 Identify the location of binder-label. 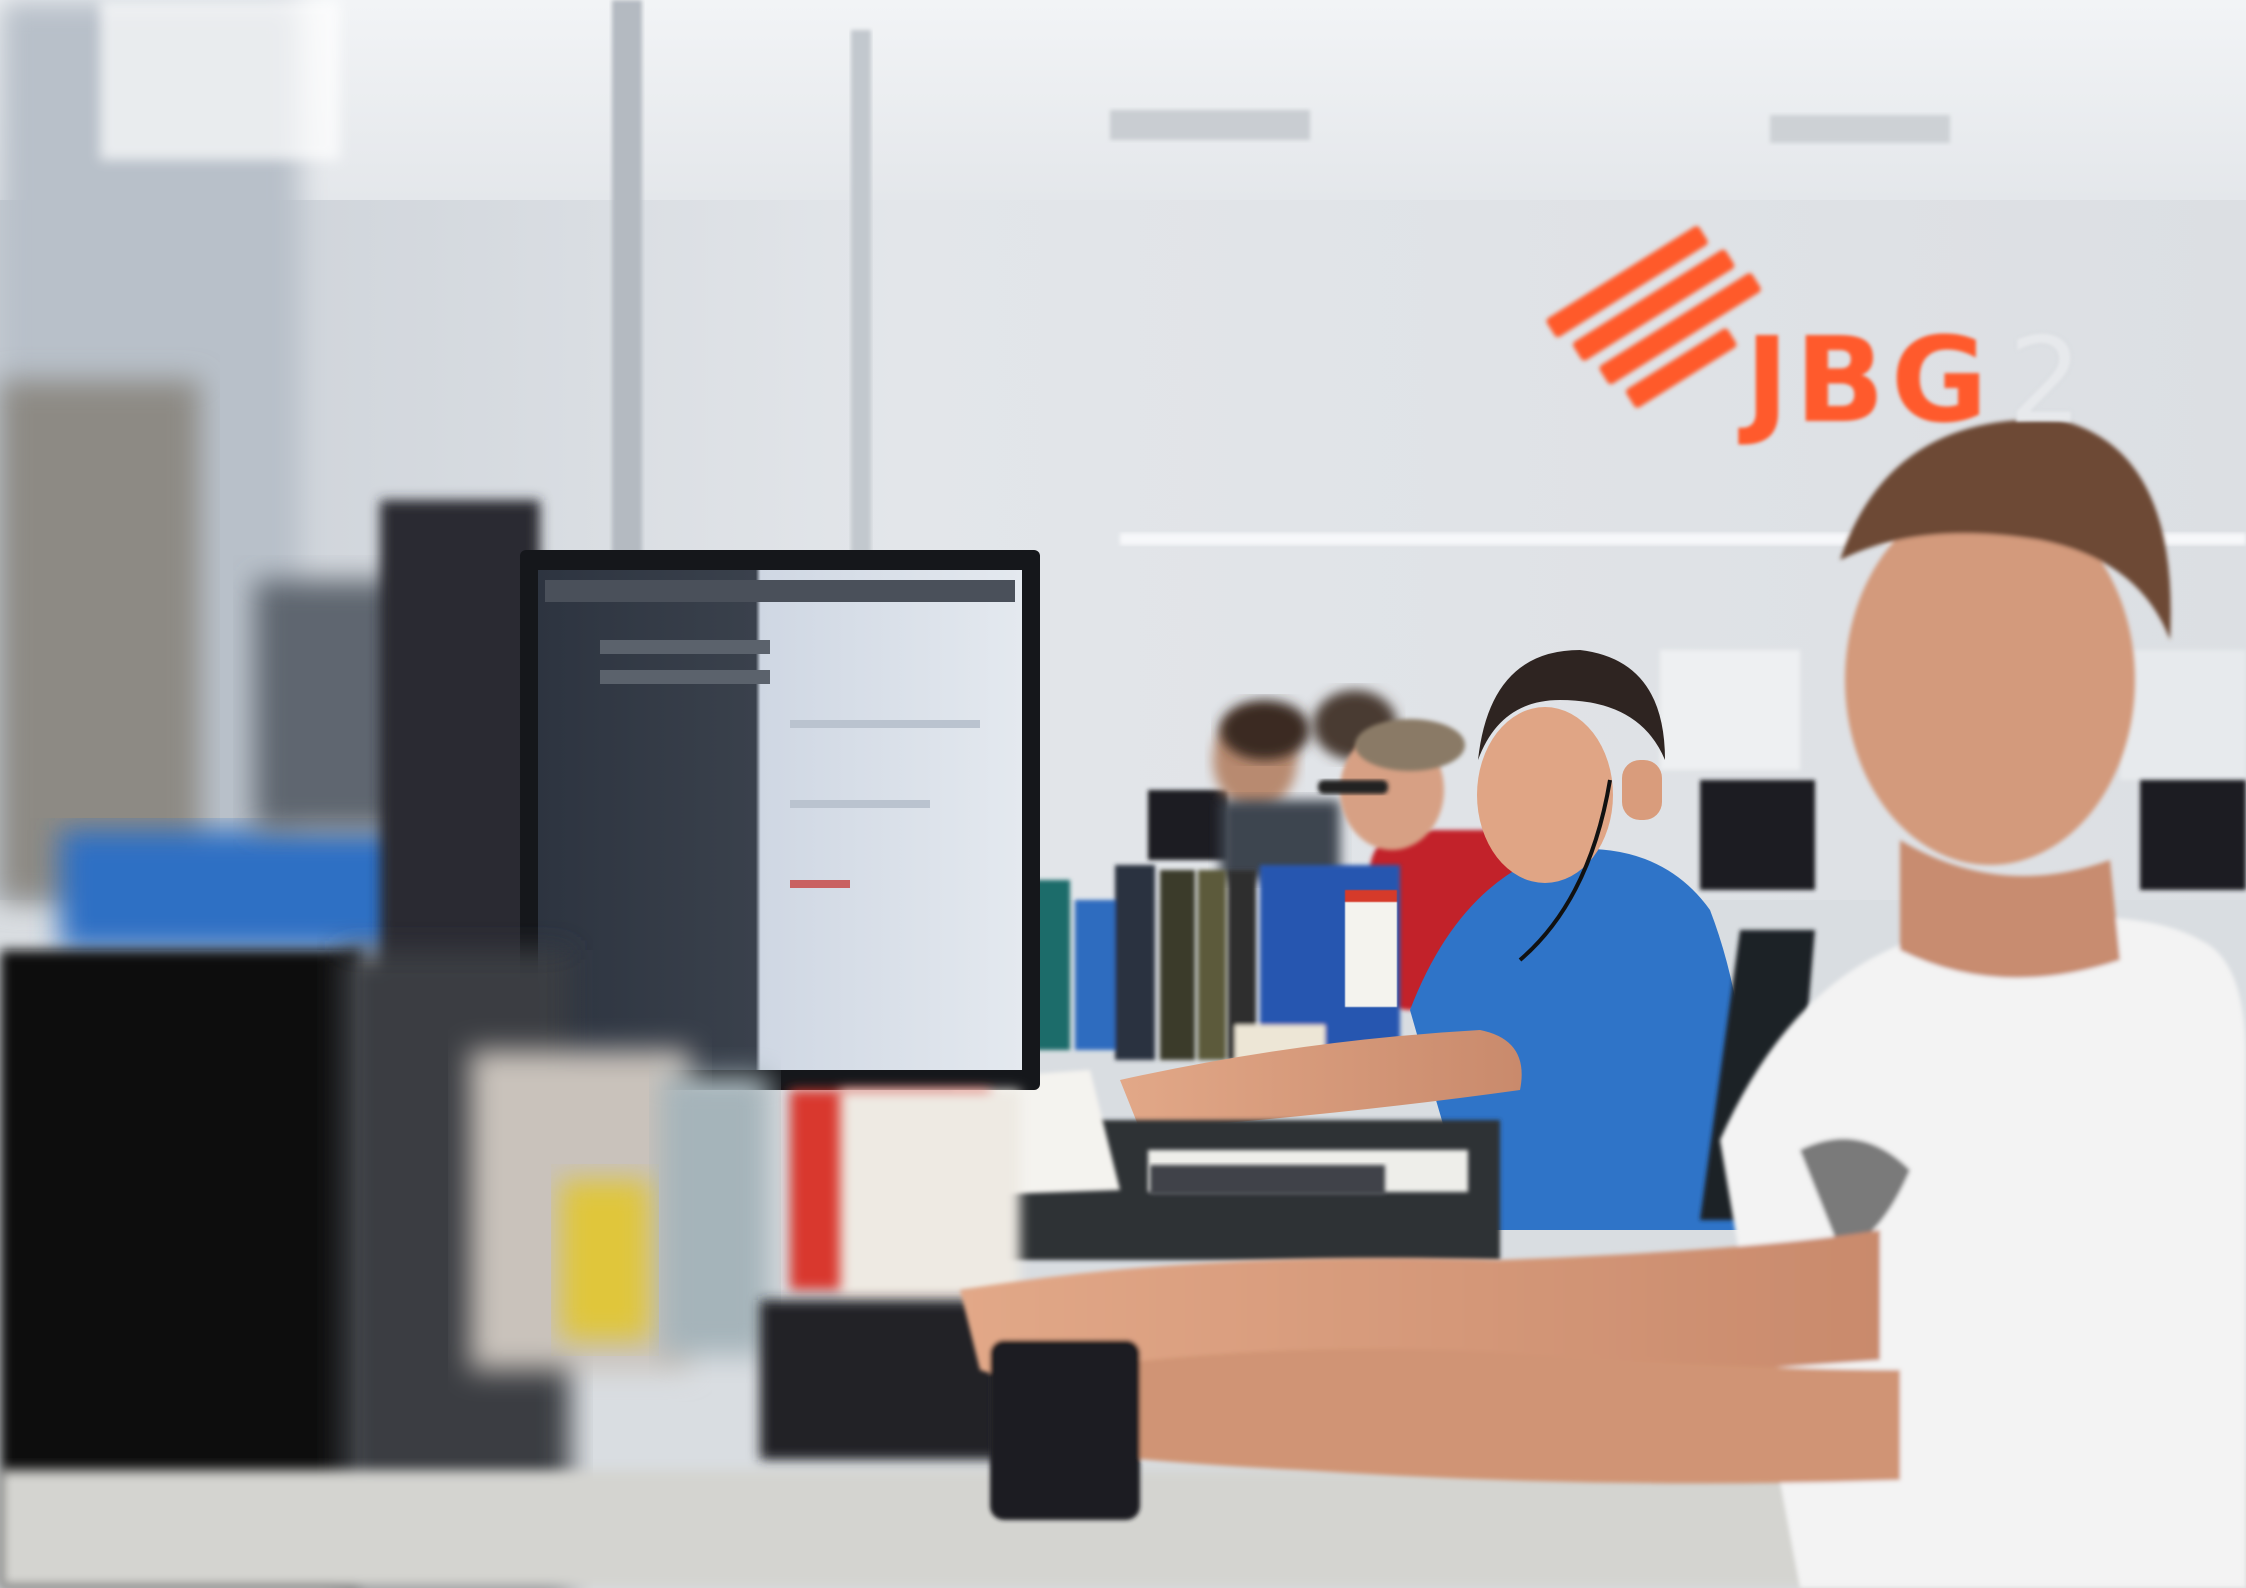
(1371, 948).